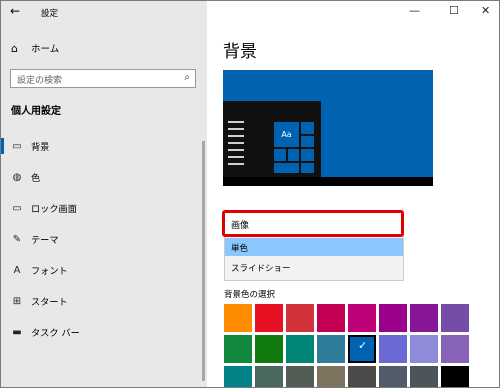 The height and width of the screenshot is (388, 500). Describe the element at coordinates (314, 267) in the screenshot. I see `option-slideshow: スライドショー` at that location.